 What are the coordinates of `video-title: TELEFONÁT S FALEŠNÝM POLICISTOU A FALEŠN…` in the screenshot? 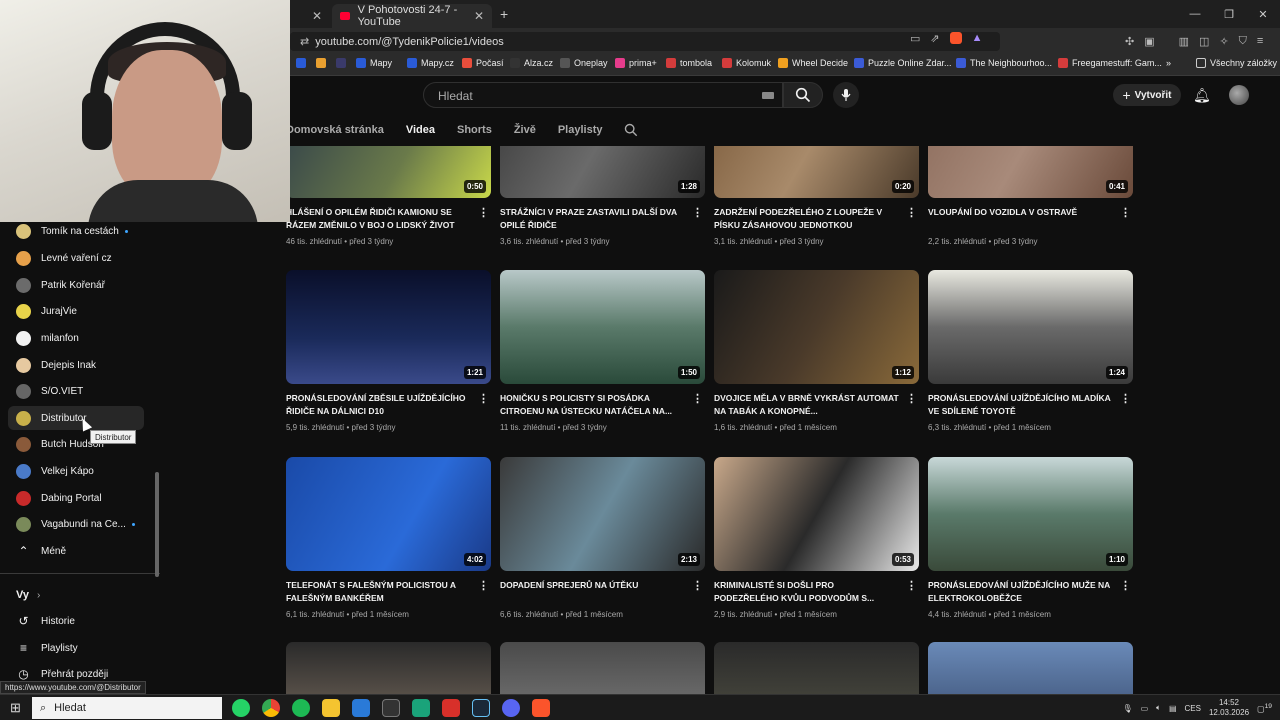 It's located at (378, 592).